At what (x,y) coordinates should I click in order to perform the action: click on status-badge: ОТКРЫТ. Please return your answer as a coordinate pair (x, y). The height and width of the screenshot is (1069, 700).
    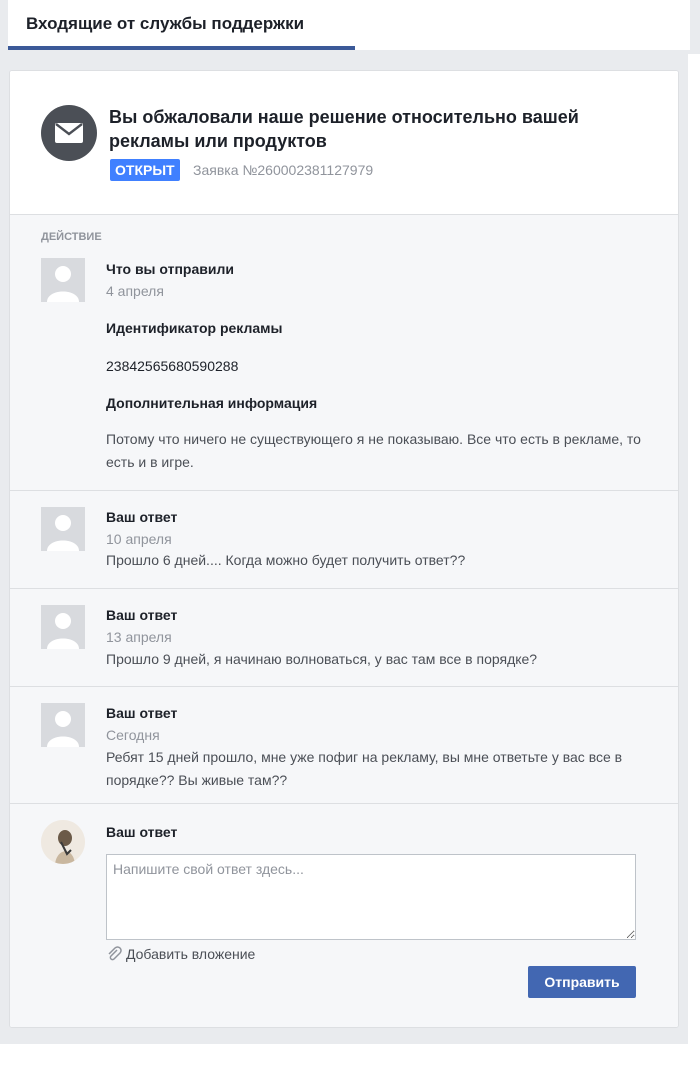
    Looking at the image, I should click on (145, 170).